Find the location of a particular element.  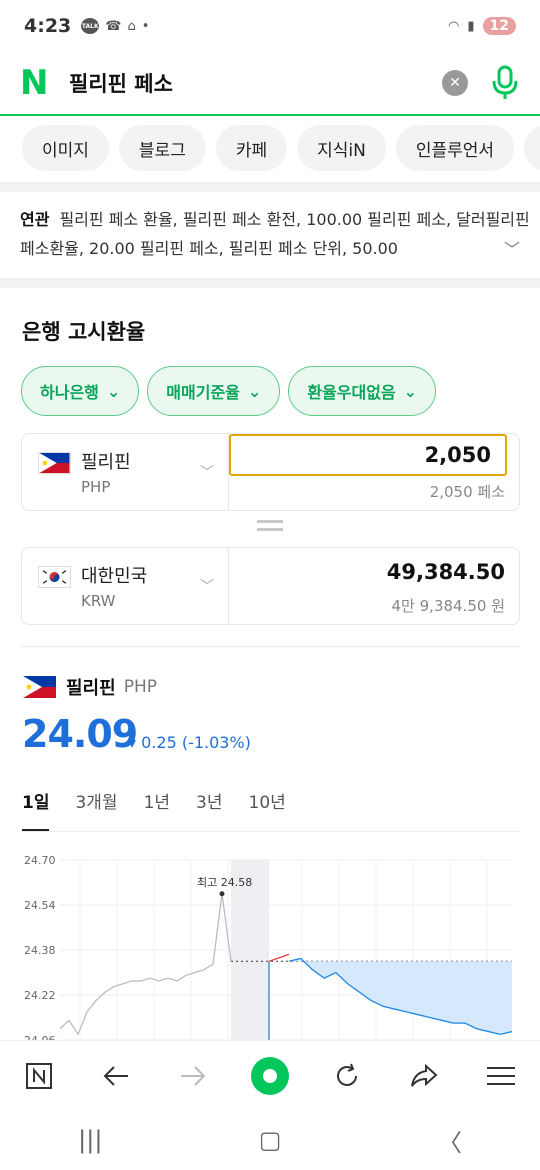

search-tabs: 이미지블로그카페지식iN인플루언서클 is located at coordinates (270, 149).